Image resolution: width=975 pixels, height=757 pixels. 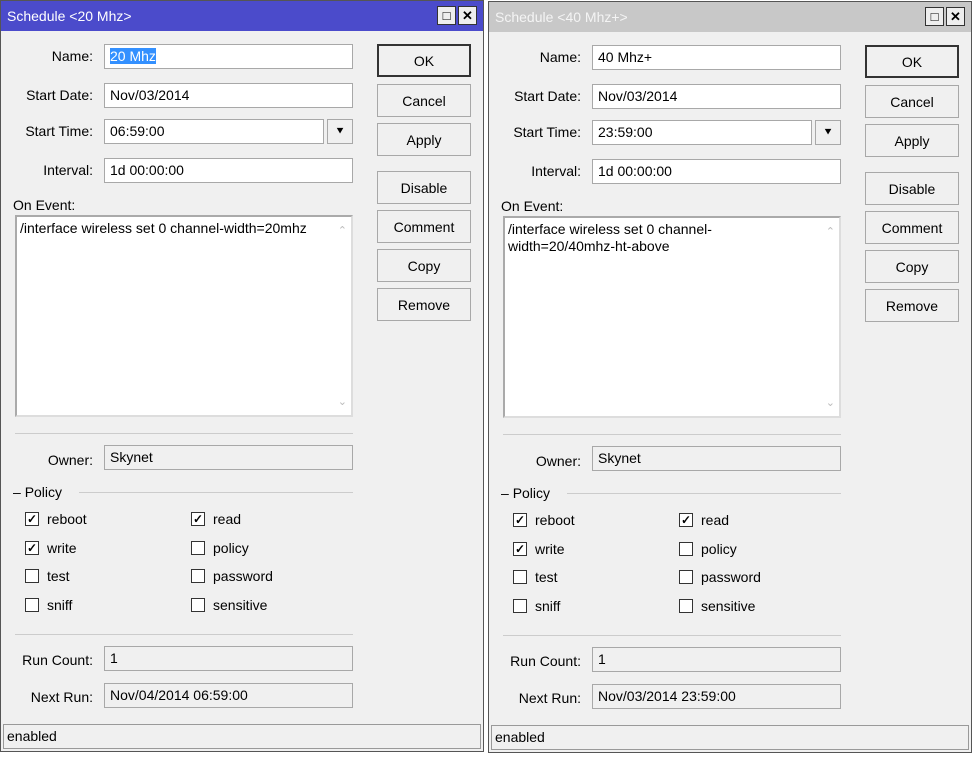 What do you see at coordinates (625, 57) in the screenshot?
I see `name-value: 40 Mhz+` at bounding box center [625, 57].